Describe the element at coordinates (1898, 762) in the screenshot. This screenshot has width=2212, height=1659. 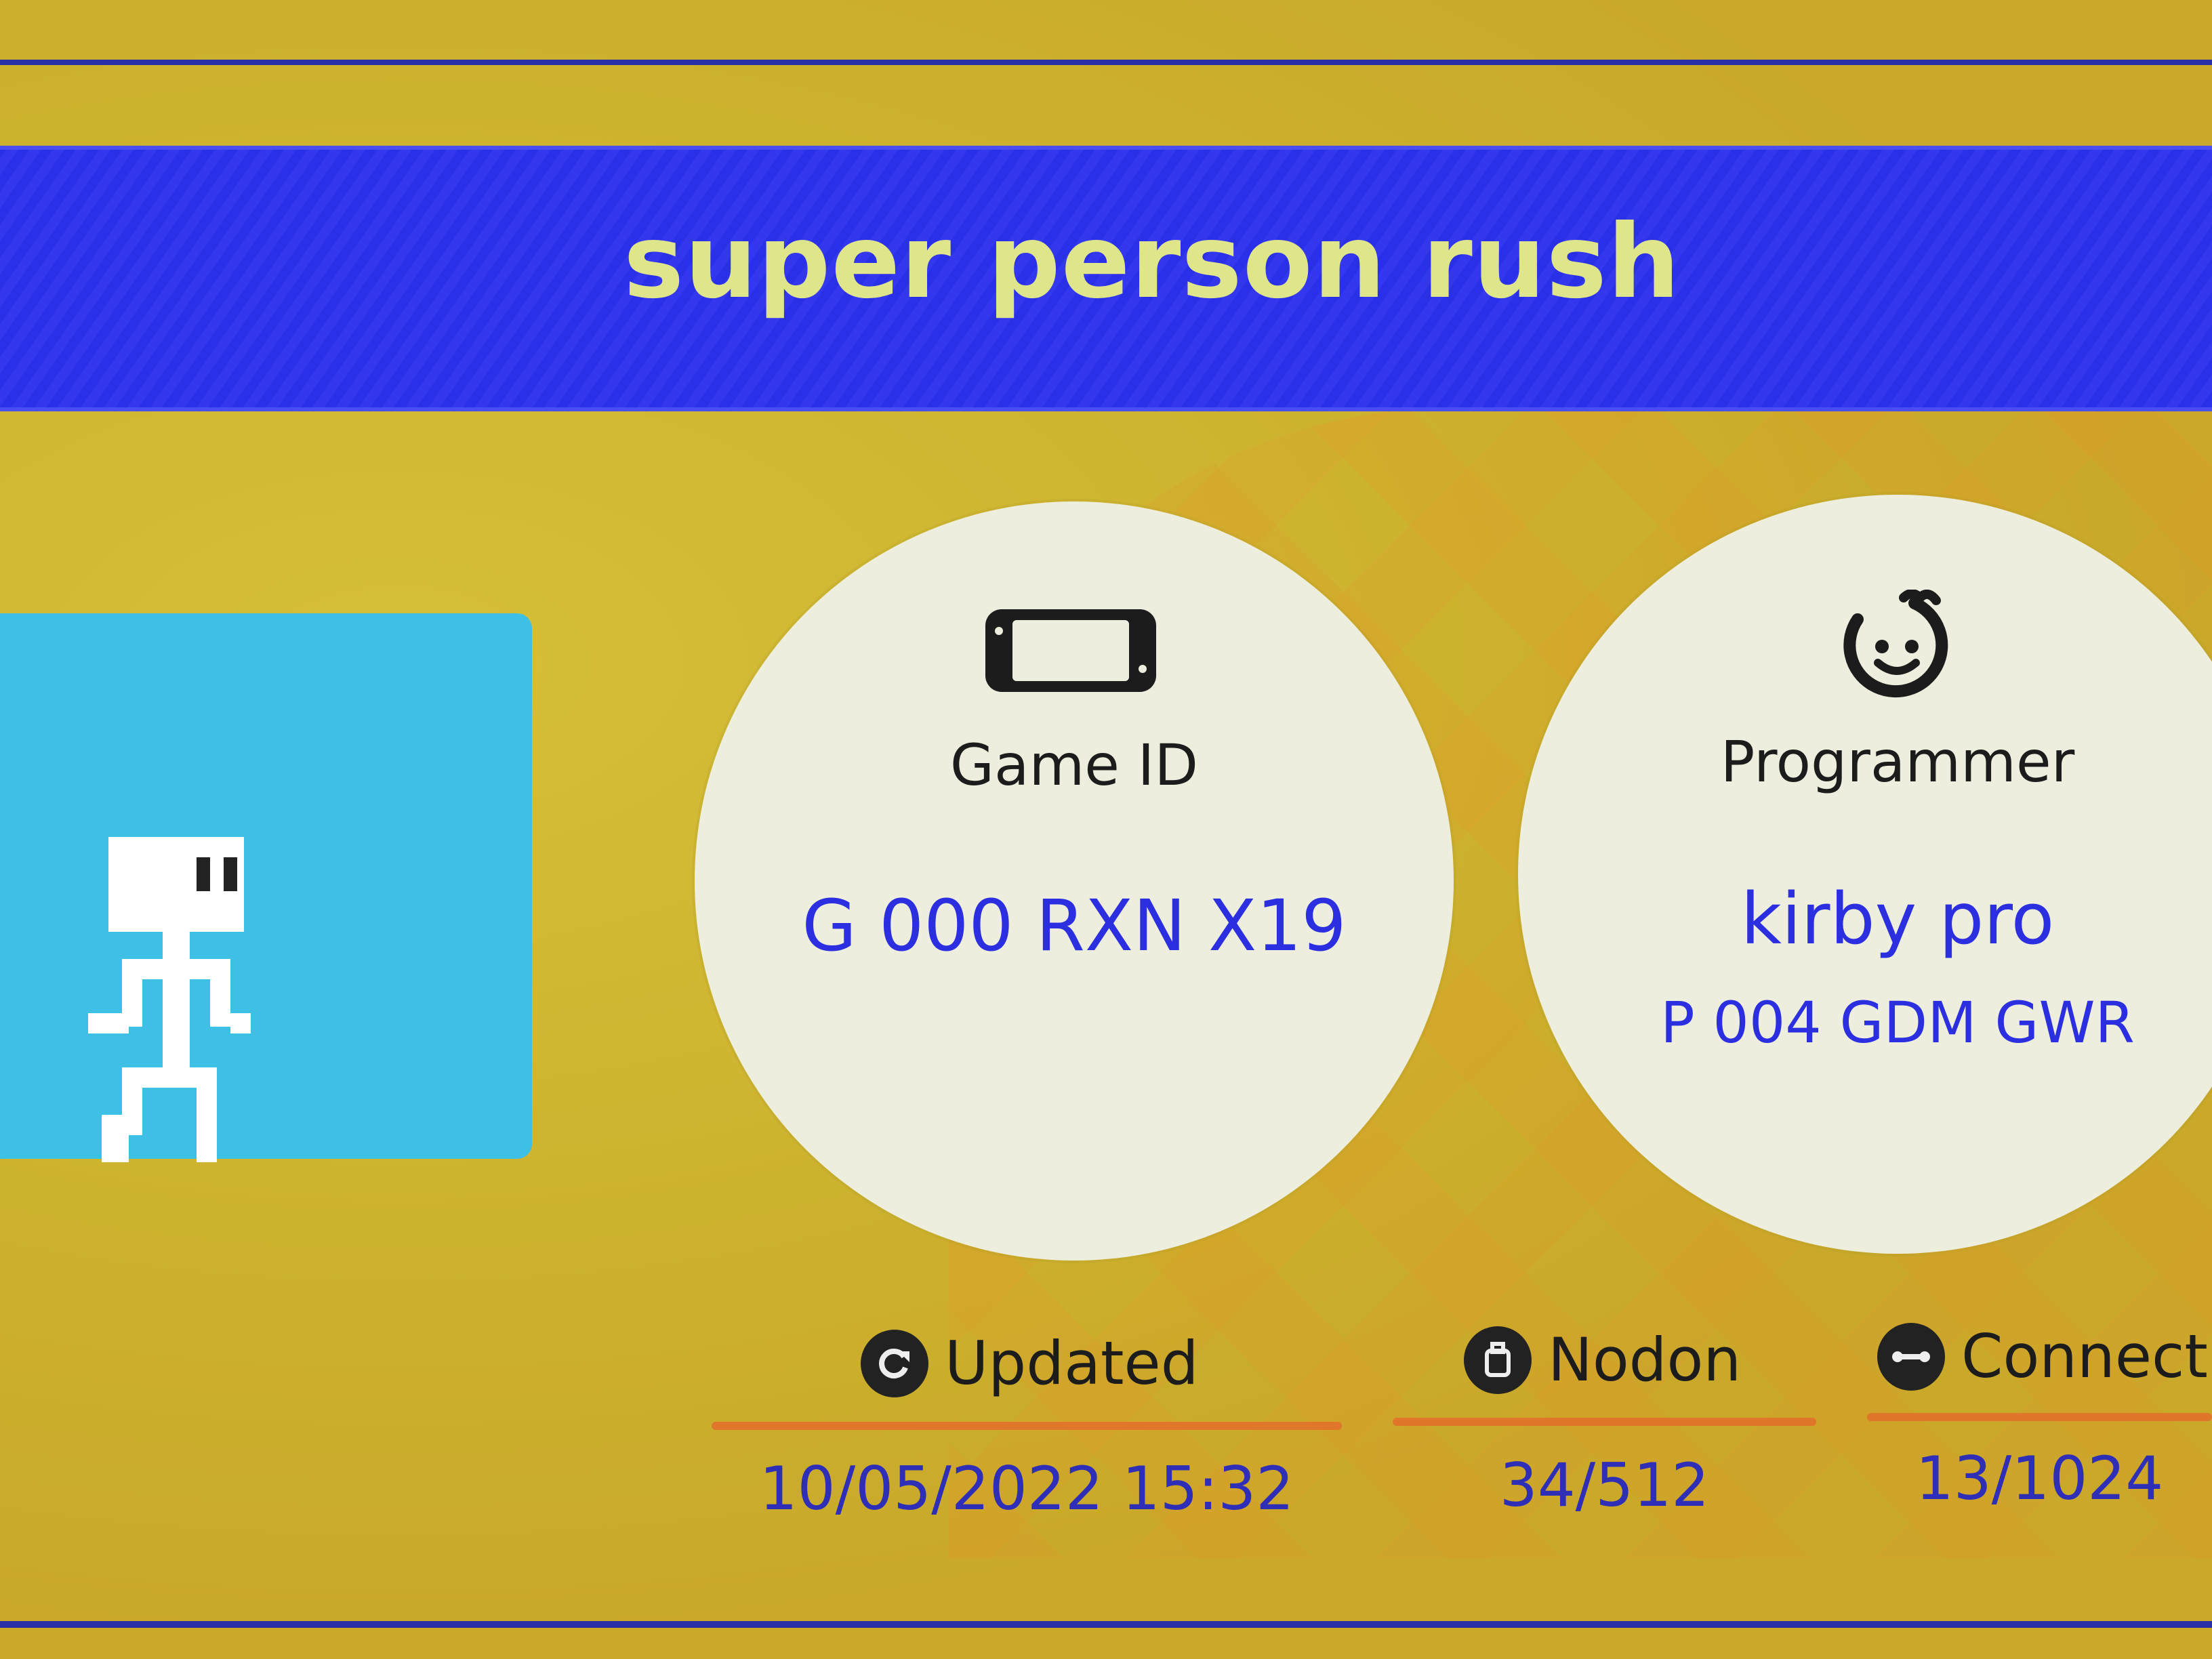
I see `programmer-label: Programmer` at that location.